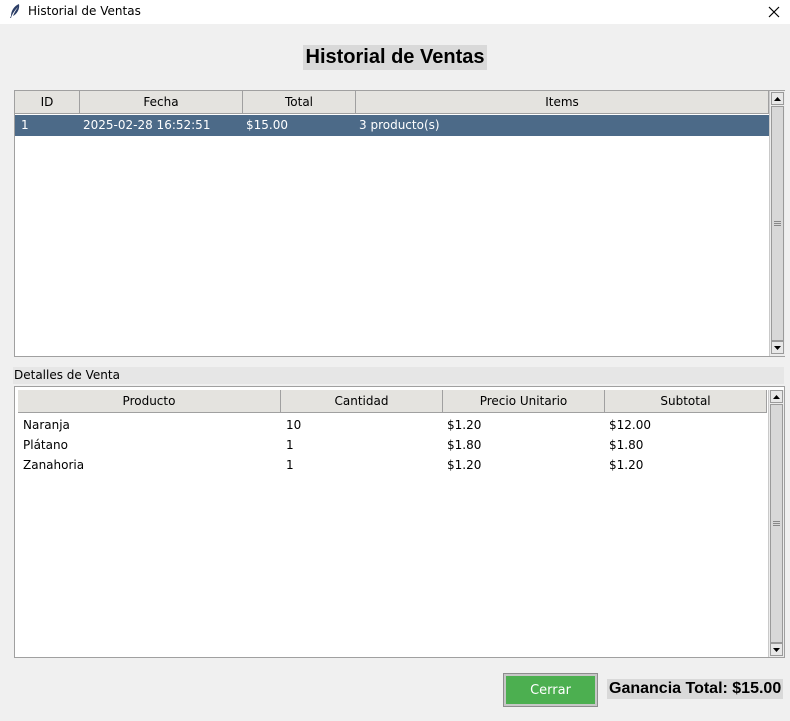 The width and height of the screenshot is (790, 721). Describe the element at coordinates (25, 125) in the screenshot. I see `cell-id: 1` at that location.